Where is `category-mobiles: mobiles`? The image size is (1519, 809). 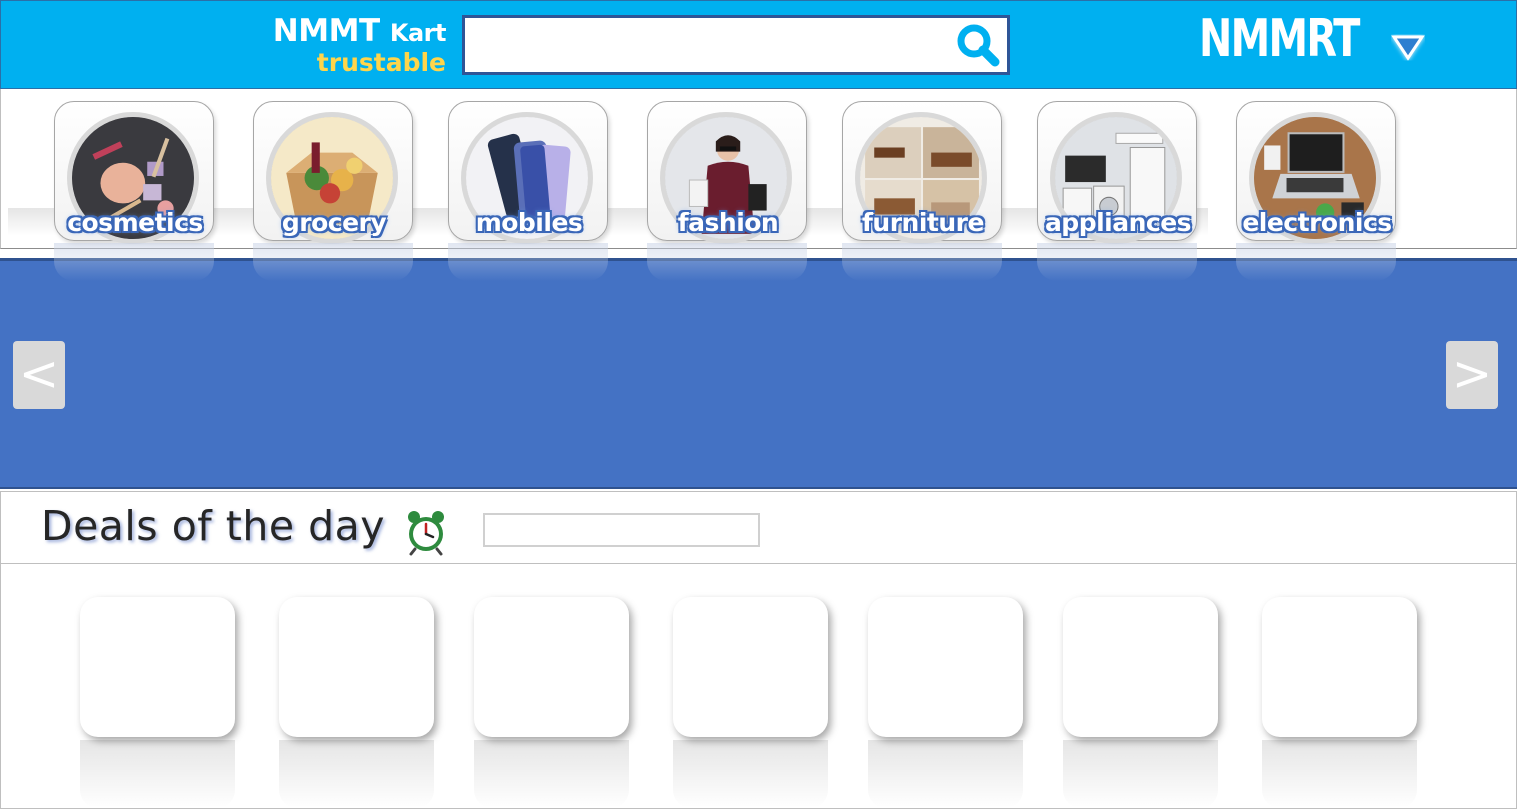
category-mobiles: mobiles is located at coordinates (528, 172).